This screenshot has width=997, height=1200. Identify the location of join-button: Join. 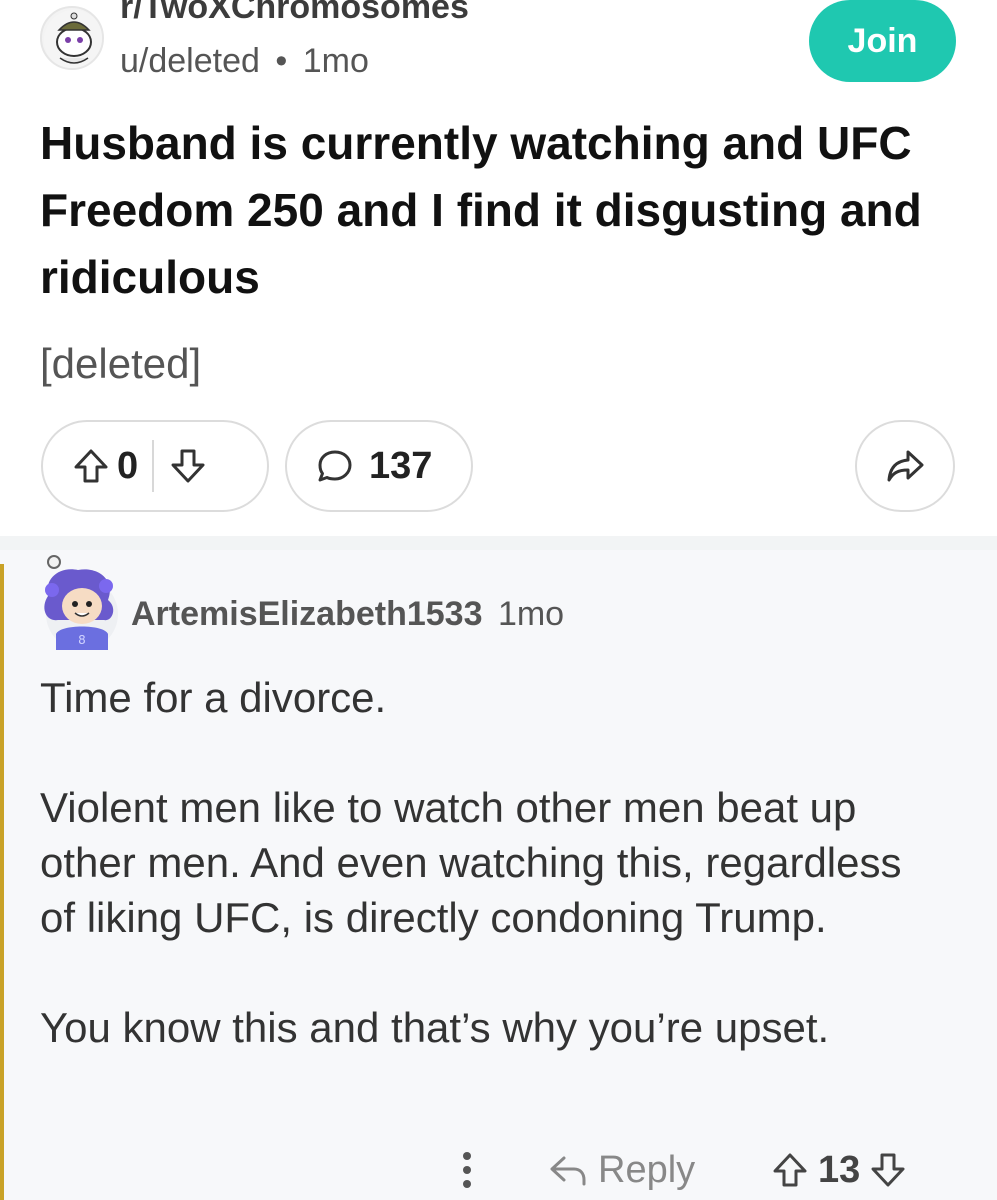
(882, 41).